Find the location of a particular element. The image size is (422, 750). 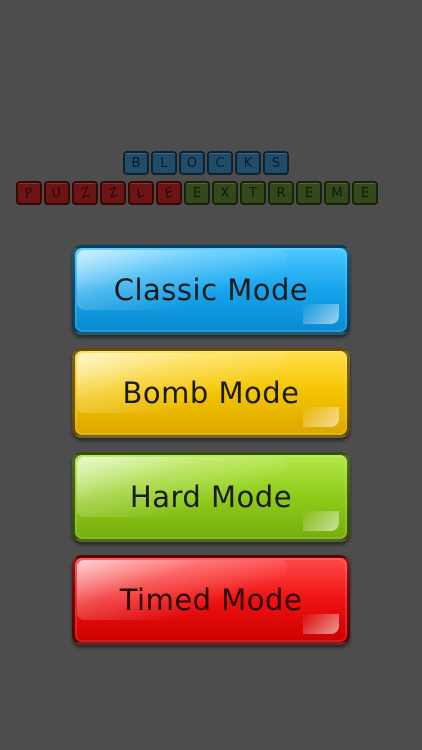

logo-tile: R is located at coordinates (281, 193).